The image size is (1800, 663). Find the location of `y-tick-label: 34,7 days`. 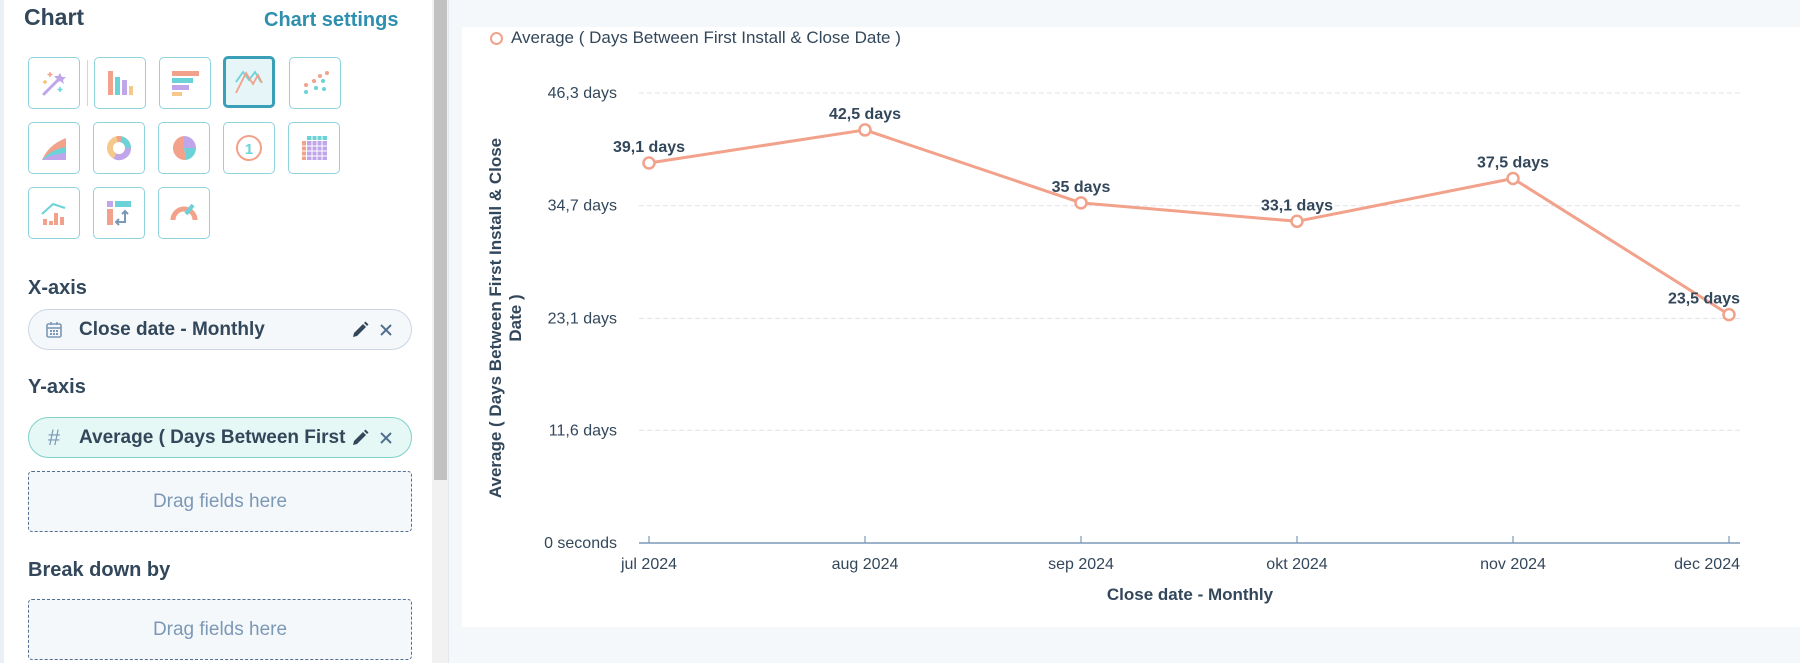

y-tick-label: 34,7 days is located at coordinates (582, 206).